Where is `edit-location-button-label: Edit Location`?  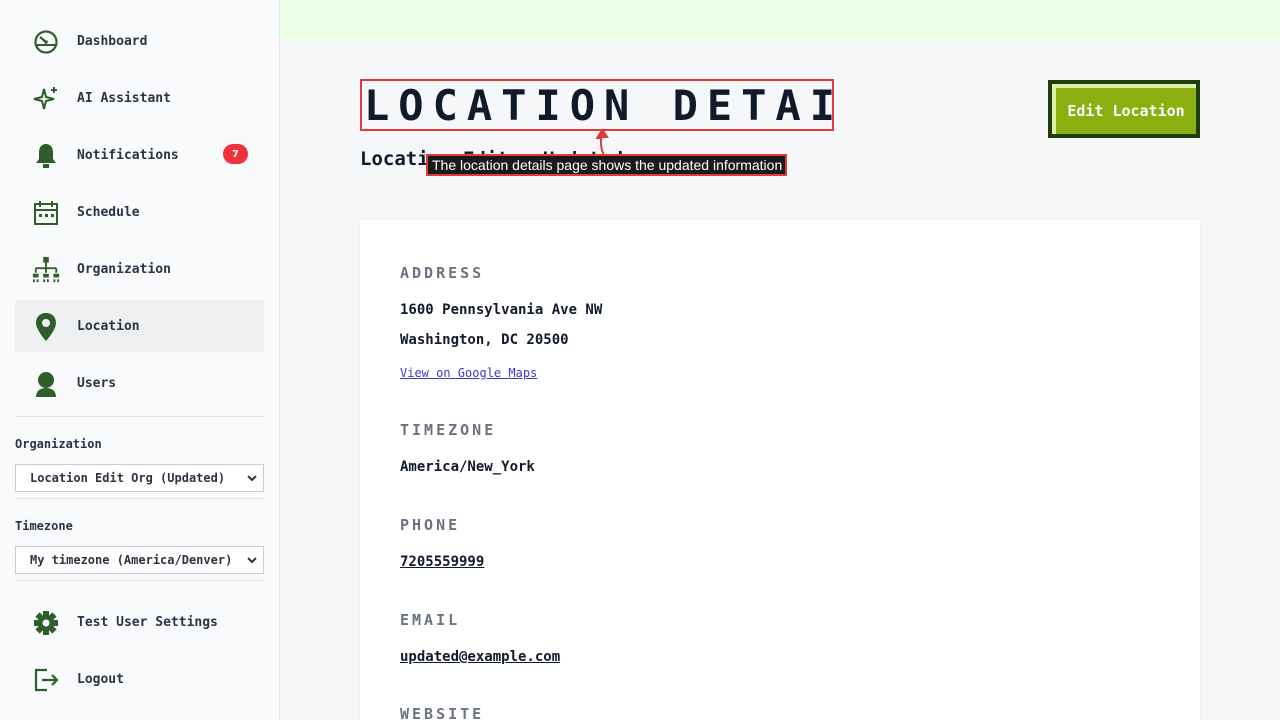 edit-location-button-label: Edit Location is located at coordinates (1124, 109).